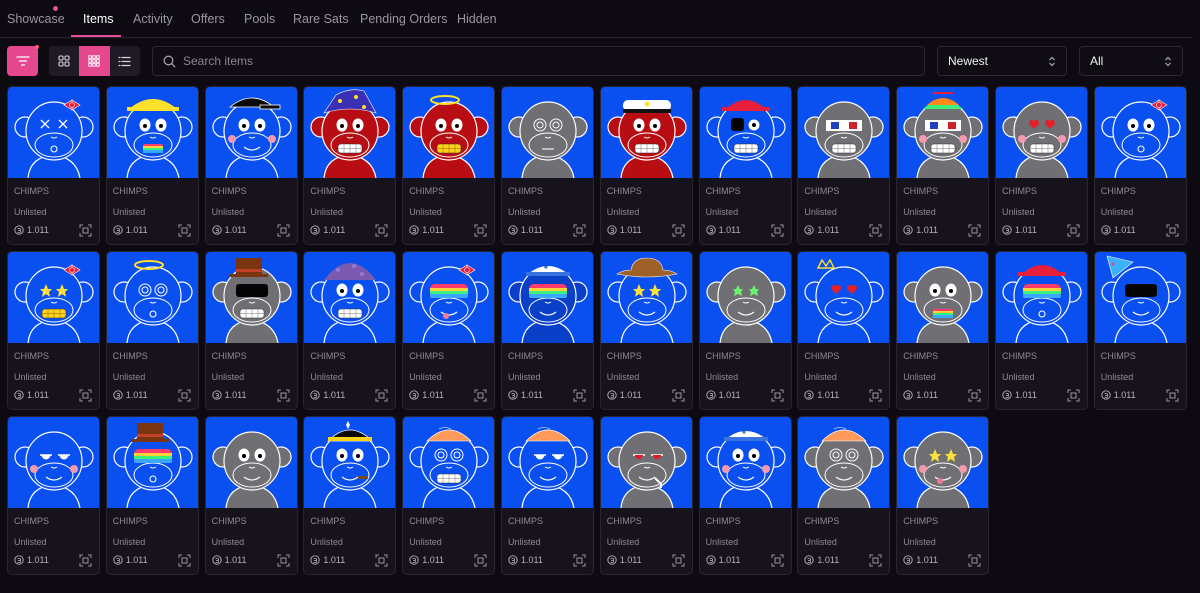 This screenshot has width=1200, height=593. Describe the element at coordinates (1002, 61) in the screenshot. I see `sort-select: Newest` at that location.